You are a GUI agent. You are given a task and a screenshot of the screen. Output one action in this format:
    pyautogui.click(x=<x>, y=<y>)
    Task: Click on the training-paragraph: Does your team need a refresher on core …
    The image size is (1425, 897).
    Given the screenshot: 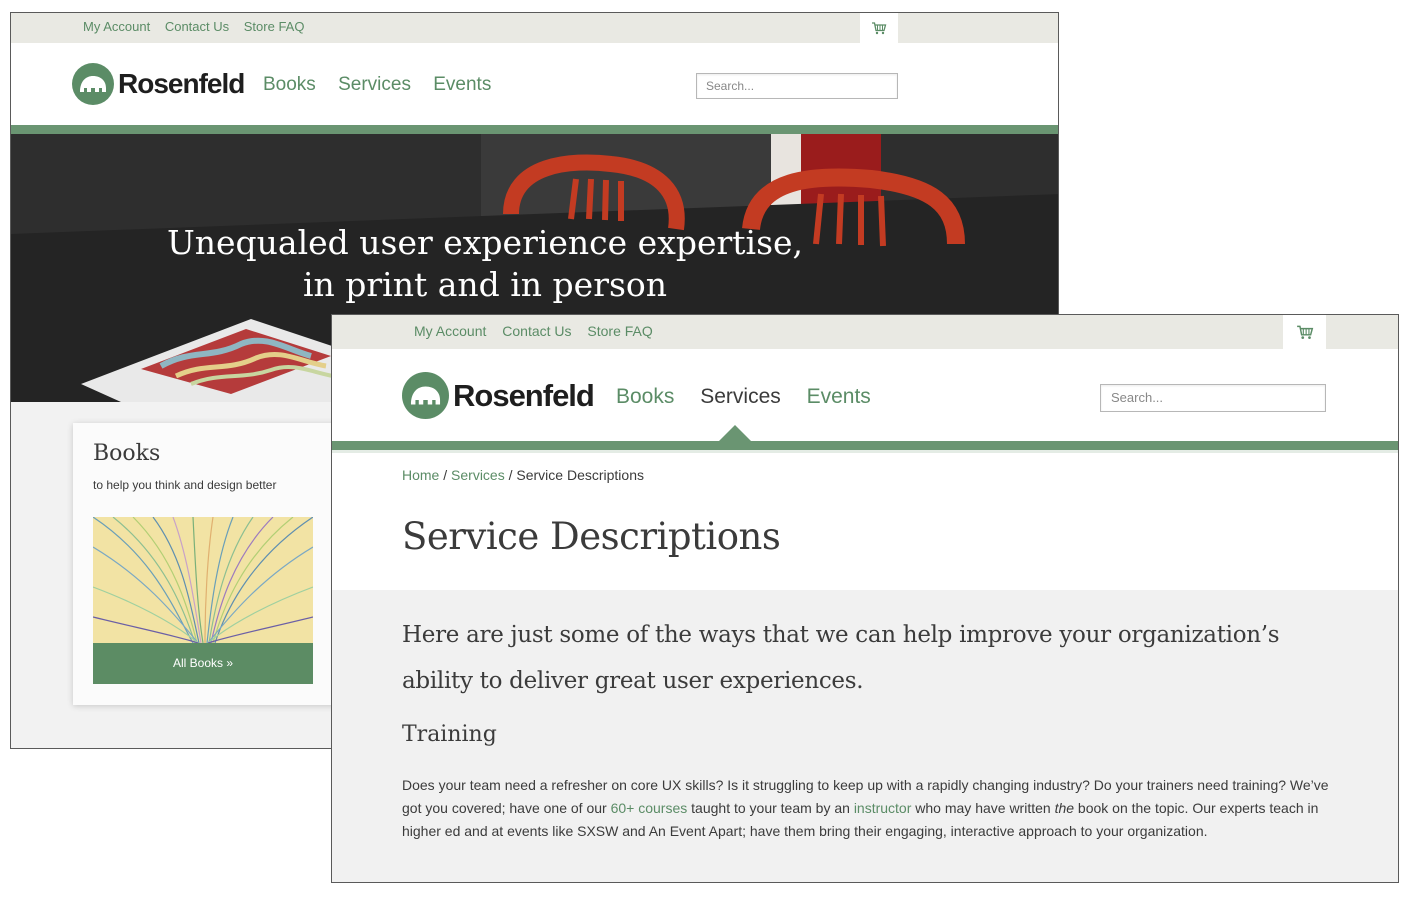 What is the action you would take?
    pyautogui.click(x=869, y=808)
    